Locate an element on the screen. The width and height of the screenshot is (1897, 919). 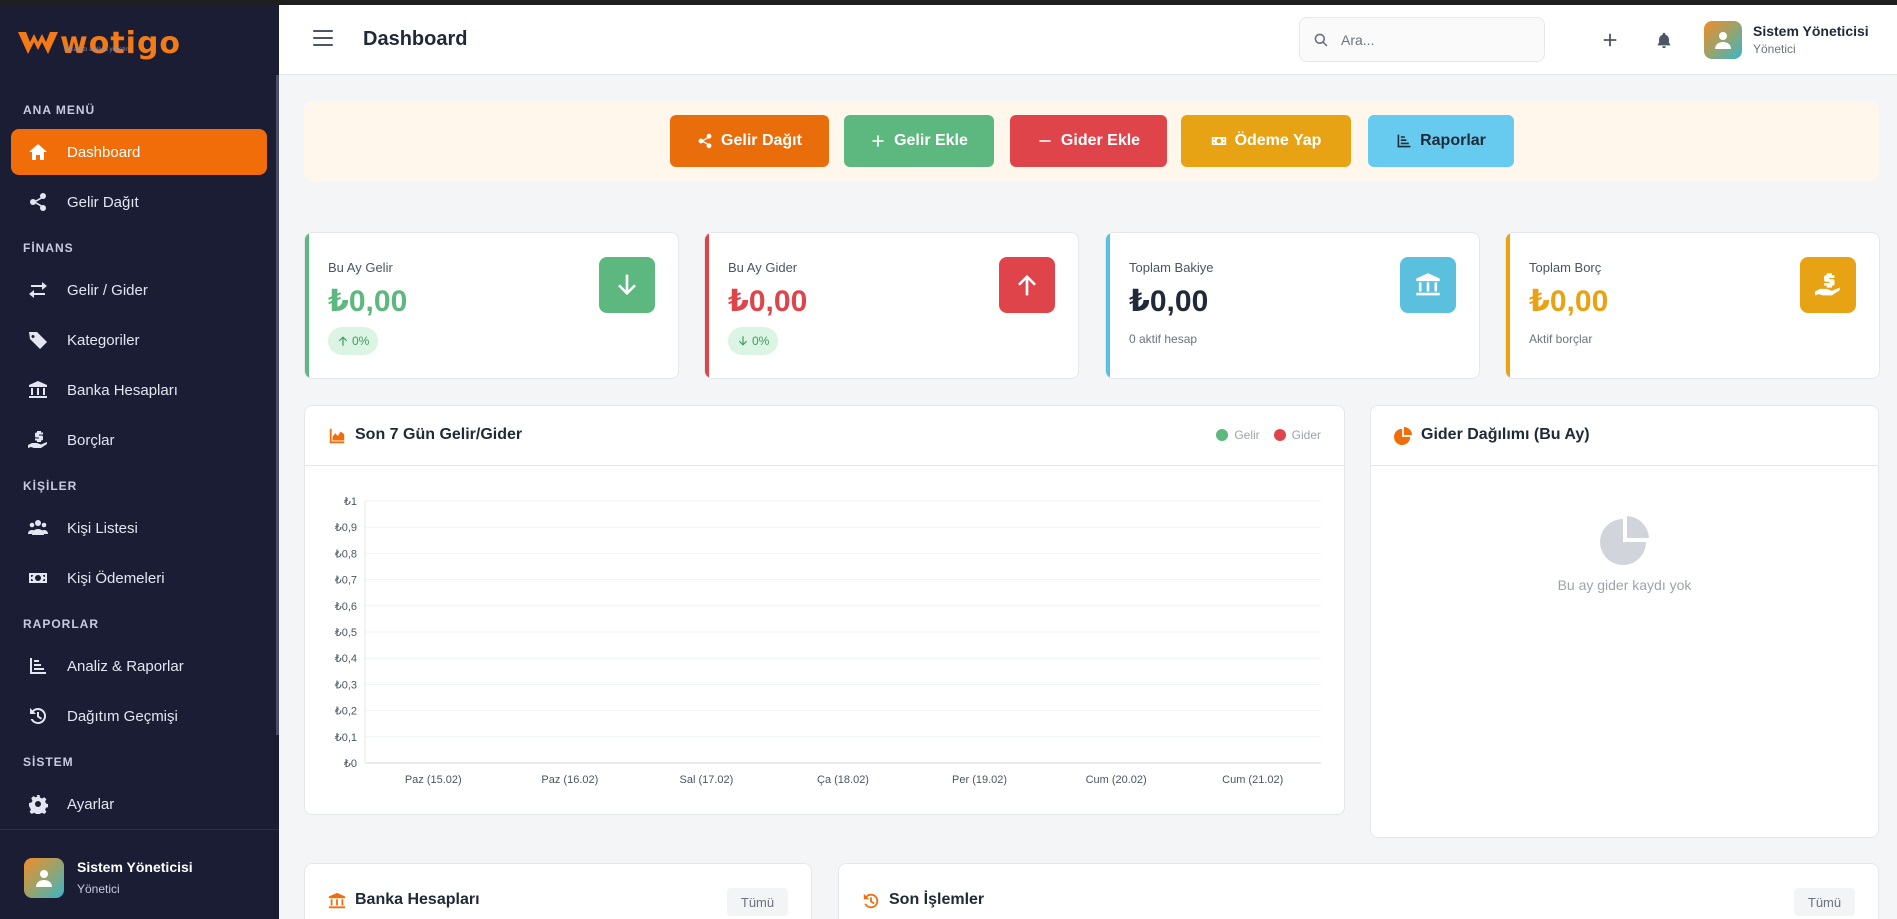
nav-section-title: RAPORLAR is located at coordinates (61, 624).